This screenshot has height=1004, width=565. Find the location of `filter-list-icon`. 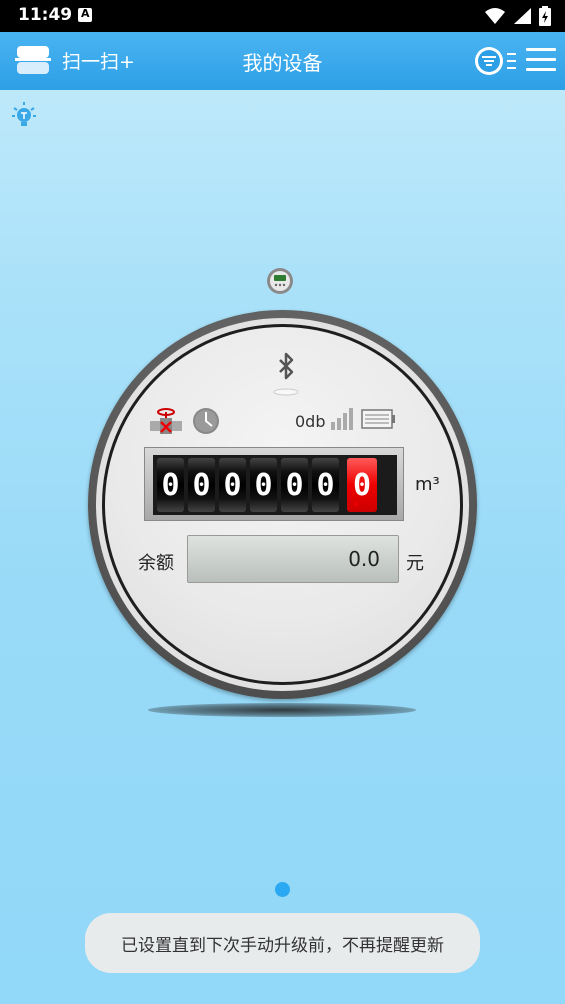

filter-list-icon is located at coordinates (496, 61).